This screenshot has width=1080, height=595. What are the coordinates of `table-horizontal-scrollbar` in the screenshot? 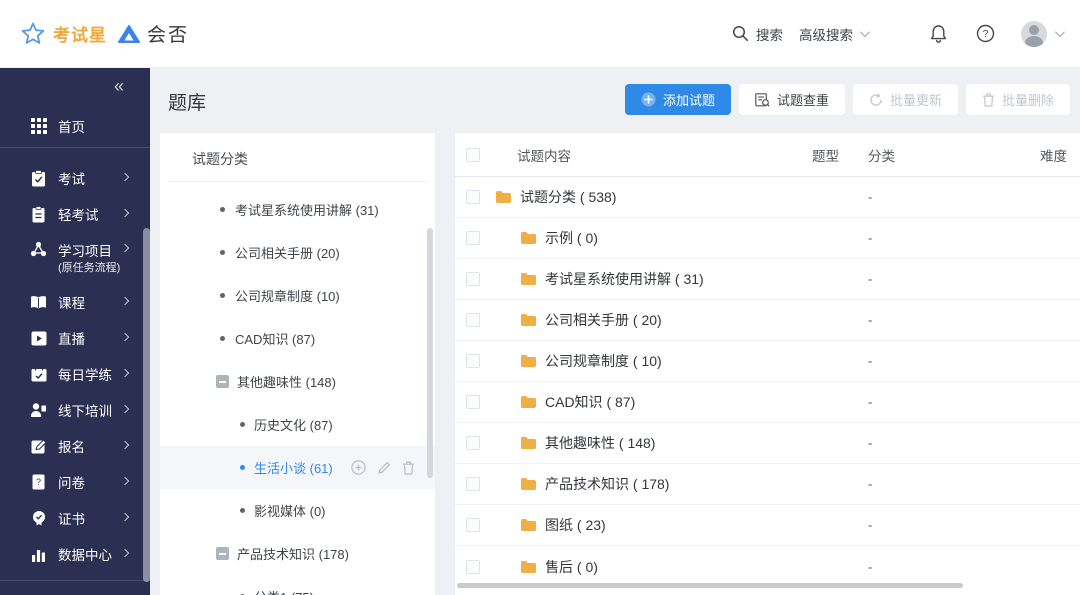 It's located at (710, 585).